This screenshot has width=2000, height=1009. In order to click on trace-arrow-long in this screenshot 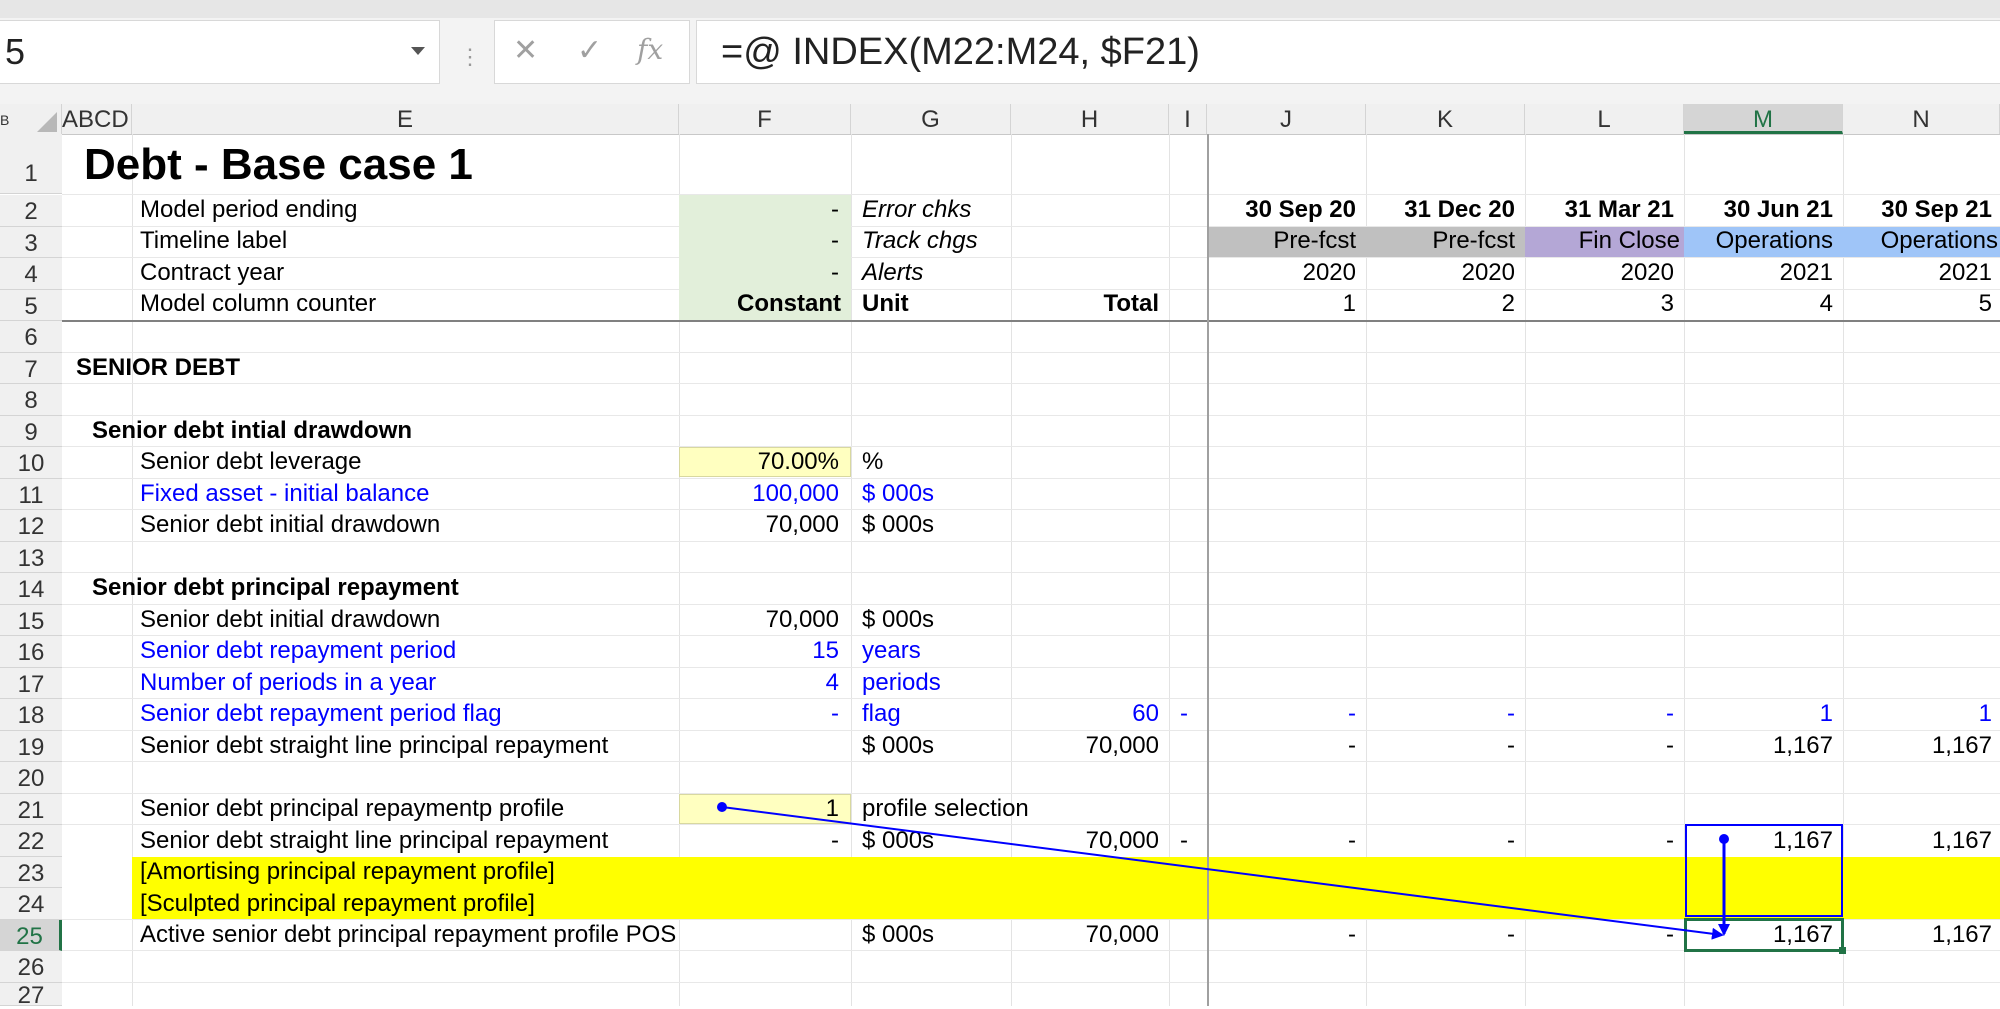, I will do `click(1222, 873)`.